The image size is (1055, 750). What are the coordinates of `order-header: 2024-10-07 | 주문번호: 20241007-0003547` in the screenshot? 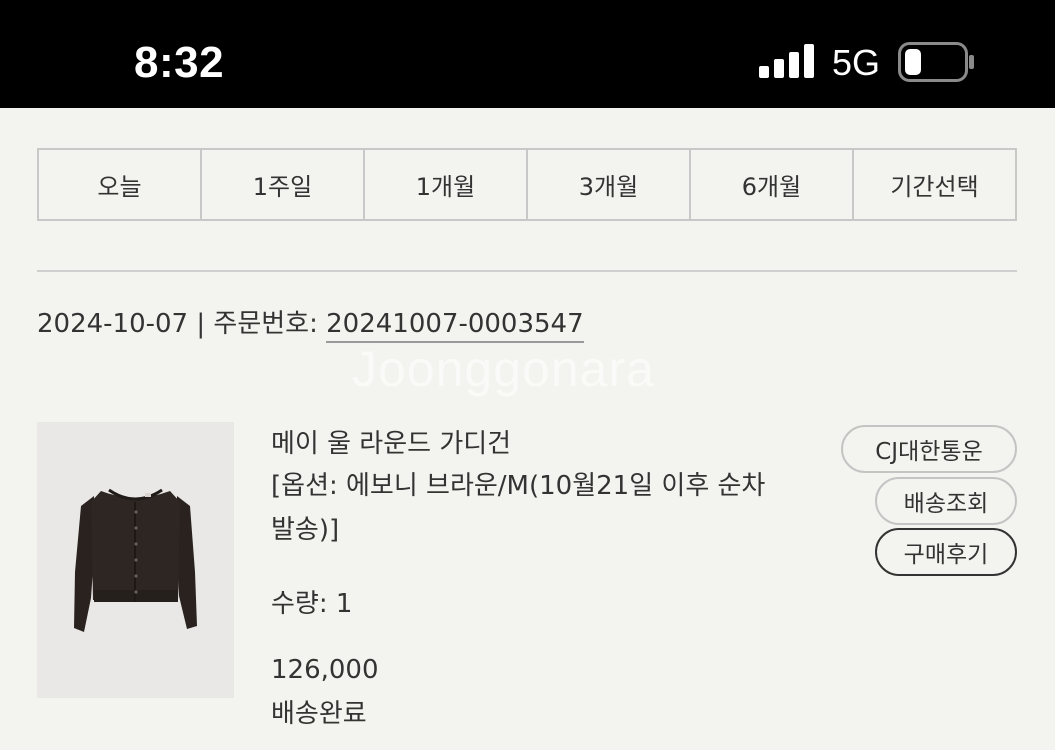 It's located at (310, 324).